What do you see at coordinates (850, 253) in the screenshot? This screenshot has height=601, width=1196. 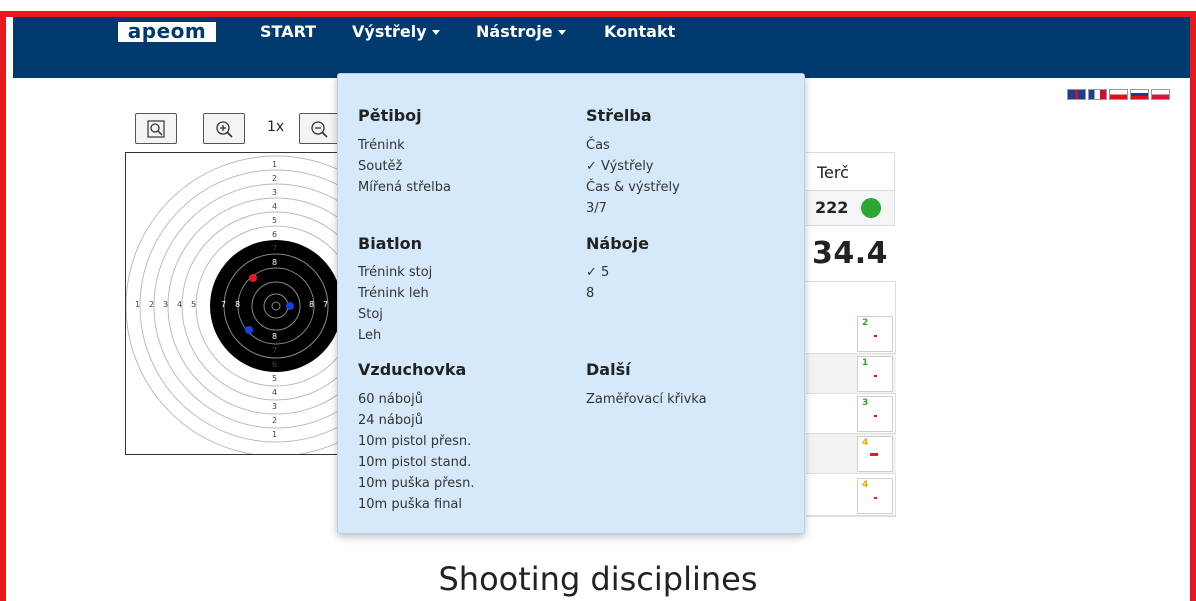 I see `total-score: 34.4` at bounding box center [850, 253].